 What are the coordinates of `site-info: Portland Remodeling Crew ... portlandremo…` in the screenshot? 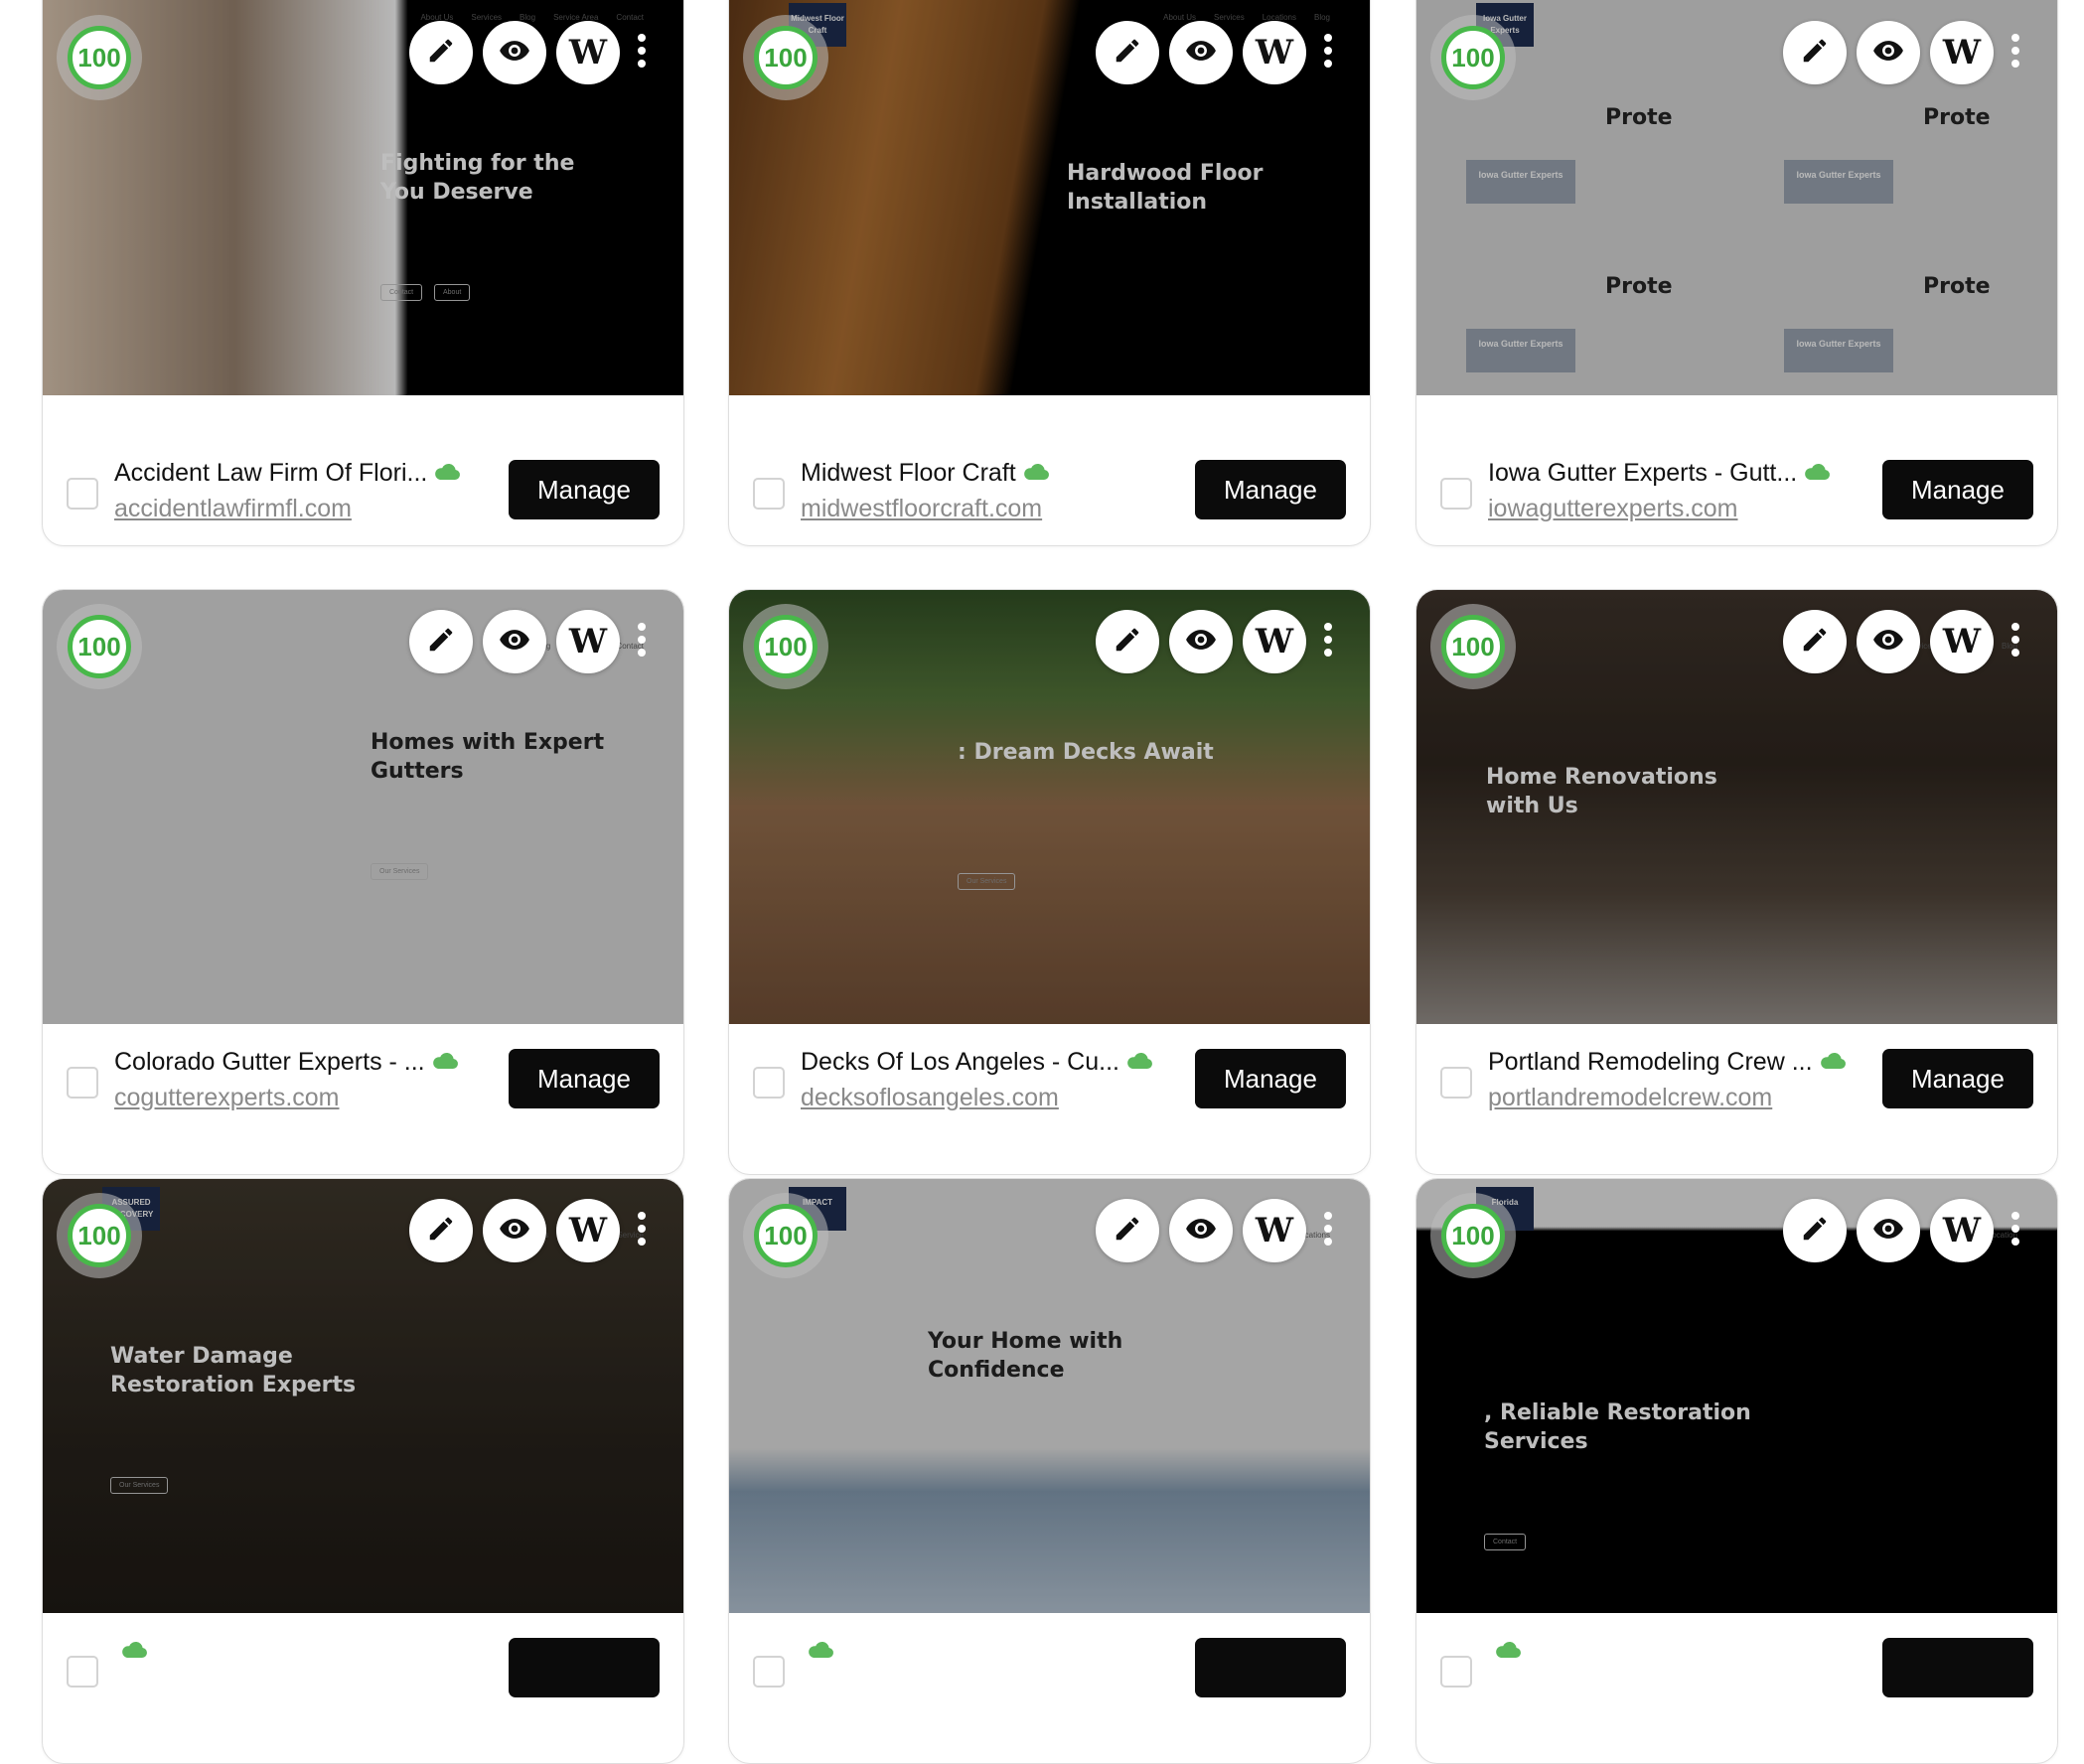 It's located at (1736, 1099).